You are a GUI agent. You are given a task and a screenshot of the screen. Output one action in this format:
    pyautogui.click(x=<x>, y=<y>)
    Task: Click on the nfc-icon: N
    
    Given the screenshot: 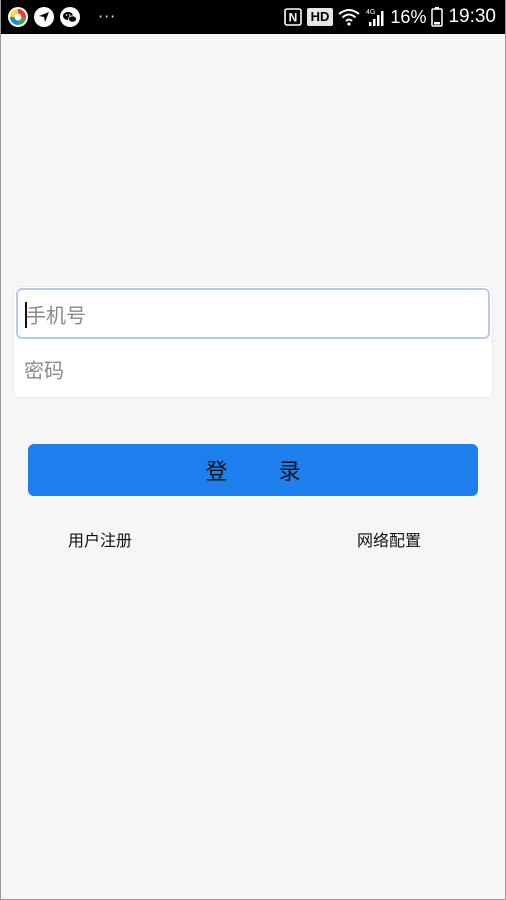 What is the action you would take?
    pyautogui.click(x=292, y=17)
    